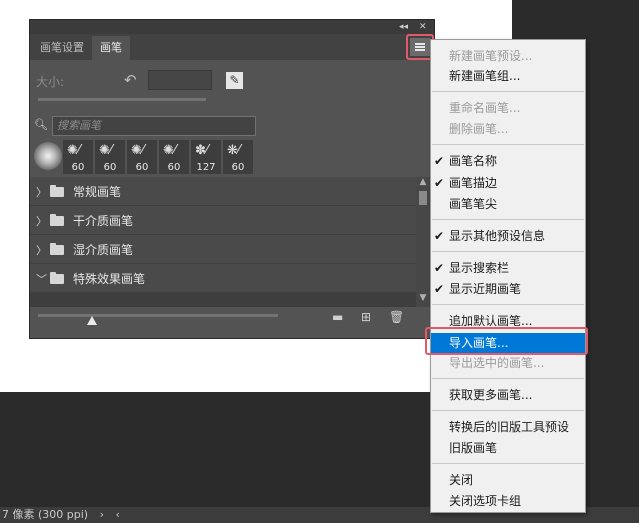  Describe the element at coordinates (423, 198) in the screenshot. I see `scrollbar-thumb` at that location.